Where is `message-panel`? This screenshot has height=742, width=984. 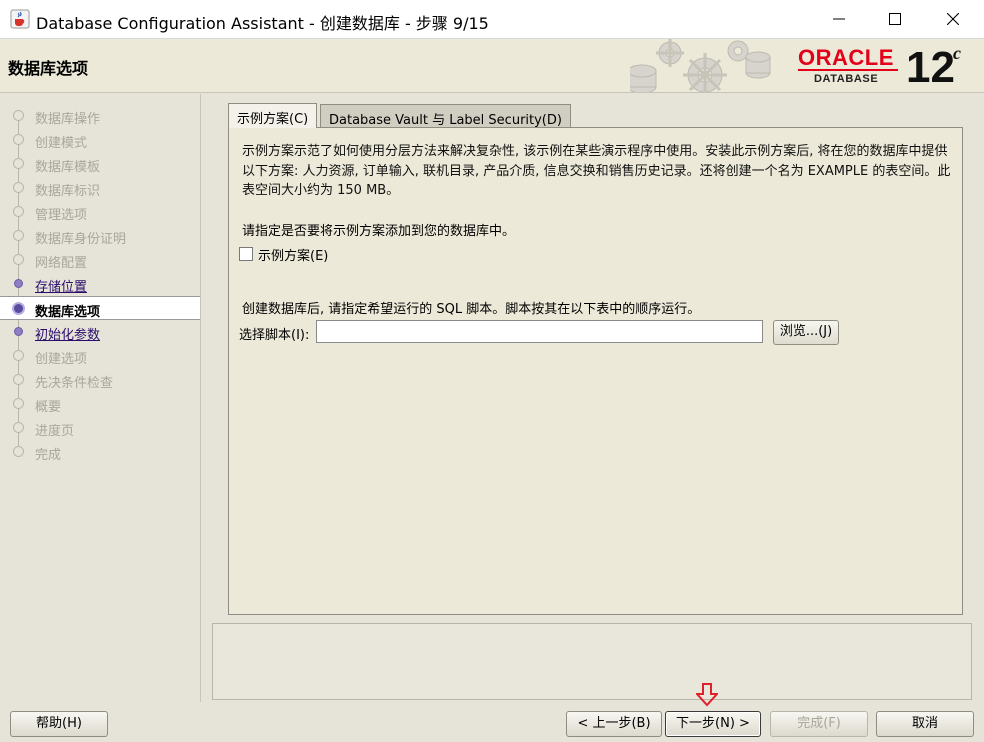 message-panel is located at coordinates (592, 661).